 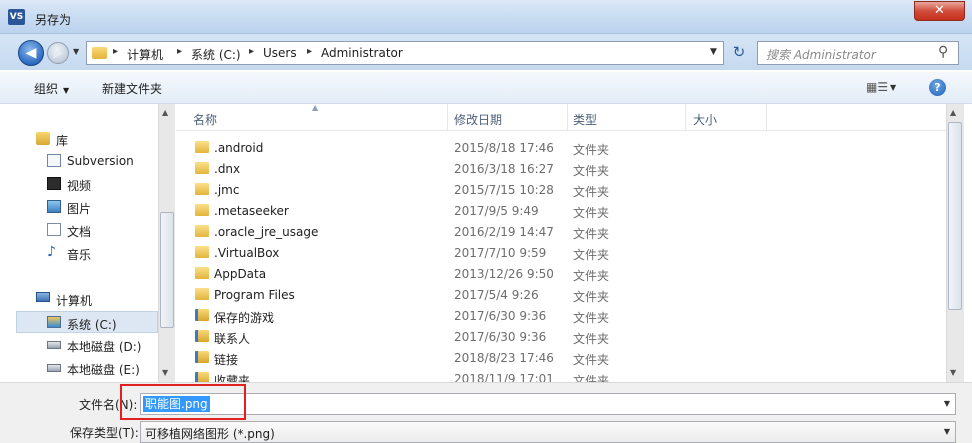 What do you see at coordinates (500, 337) in the screenshot?
I see `file-modified: 2017/6/30 9:36` at bounding box center [500, 337].